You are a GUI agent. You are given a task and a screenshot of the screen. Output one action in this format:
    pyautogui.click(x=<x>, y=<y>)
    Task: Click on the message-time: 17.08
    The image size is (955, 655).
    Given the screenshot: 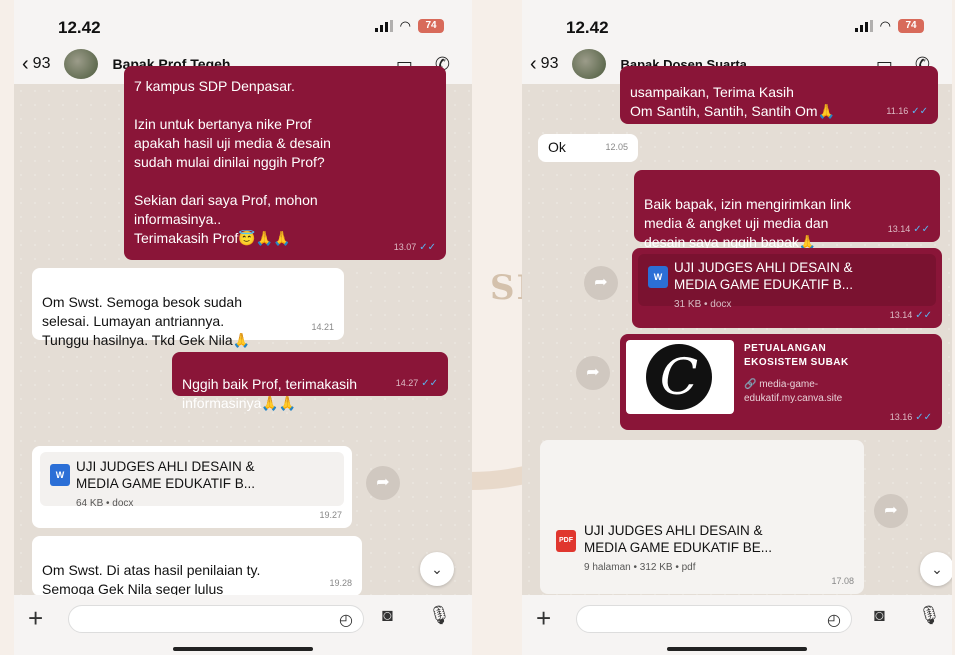 What is the action you would take?
    pyautogui.click(x=842, y=581)
    